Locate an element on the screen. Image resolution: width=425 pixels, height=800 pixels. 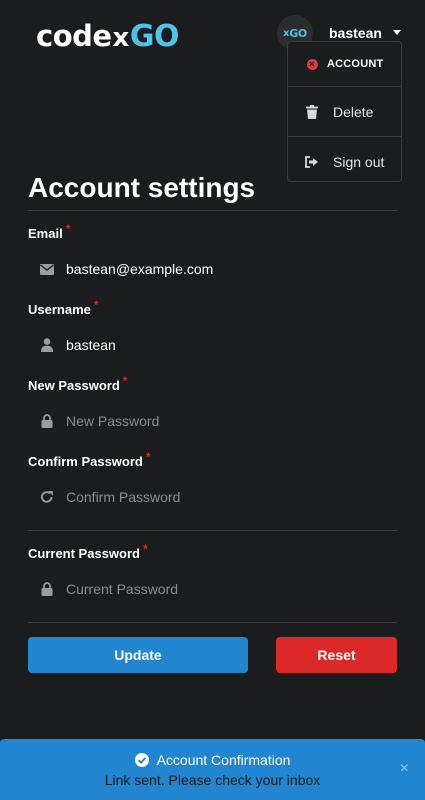
current-password-label: Current Password * is located at coordinates (88, 551).